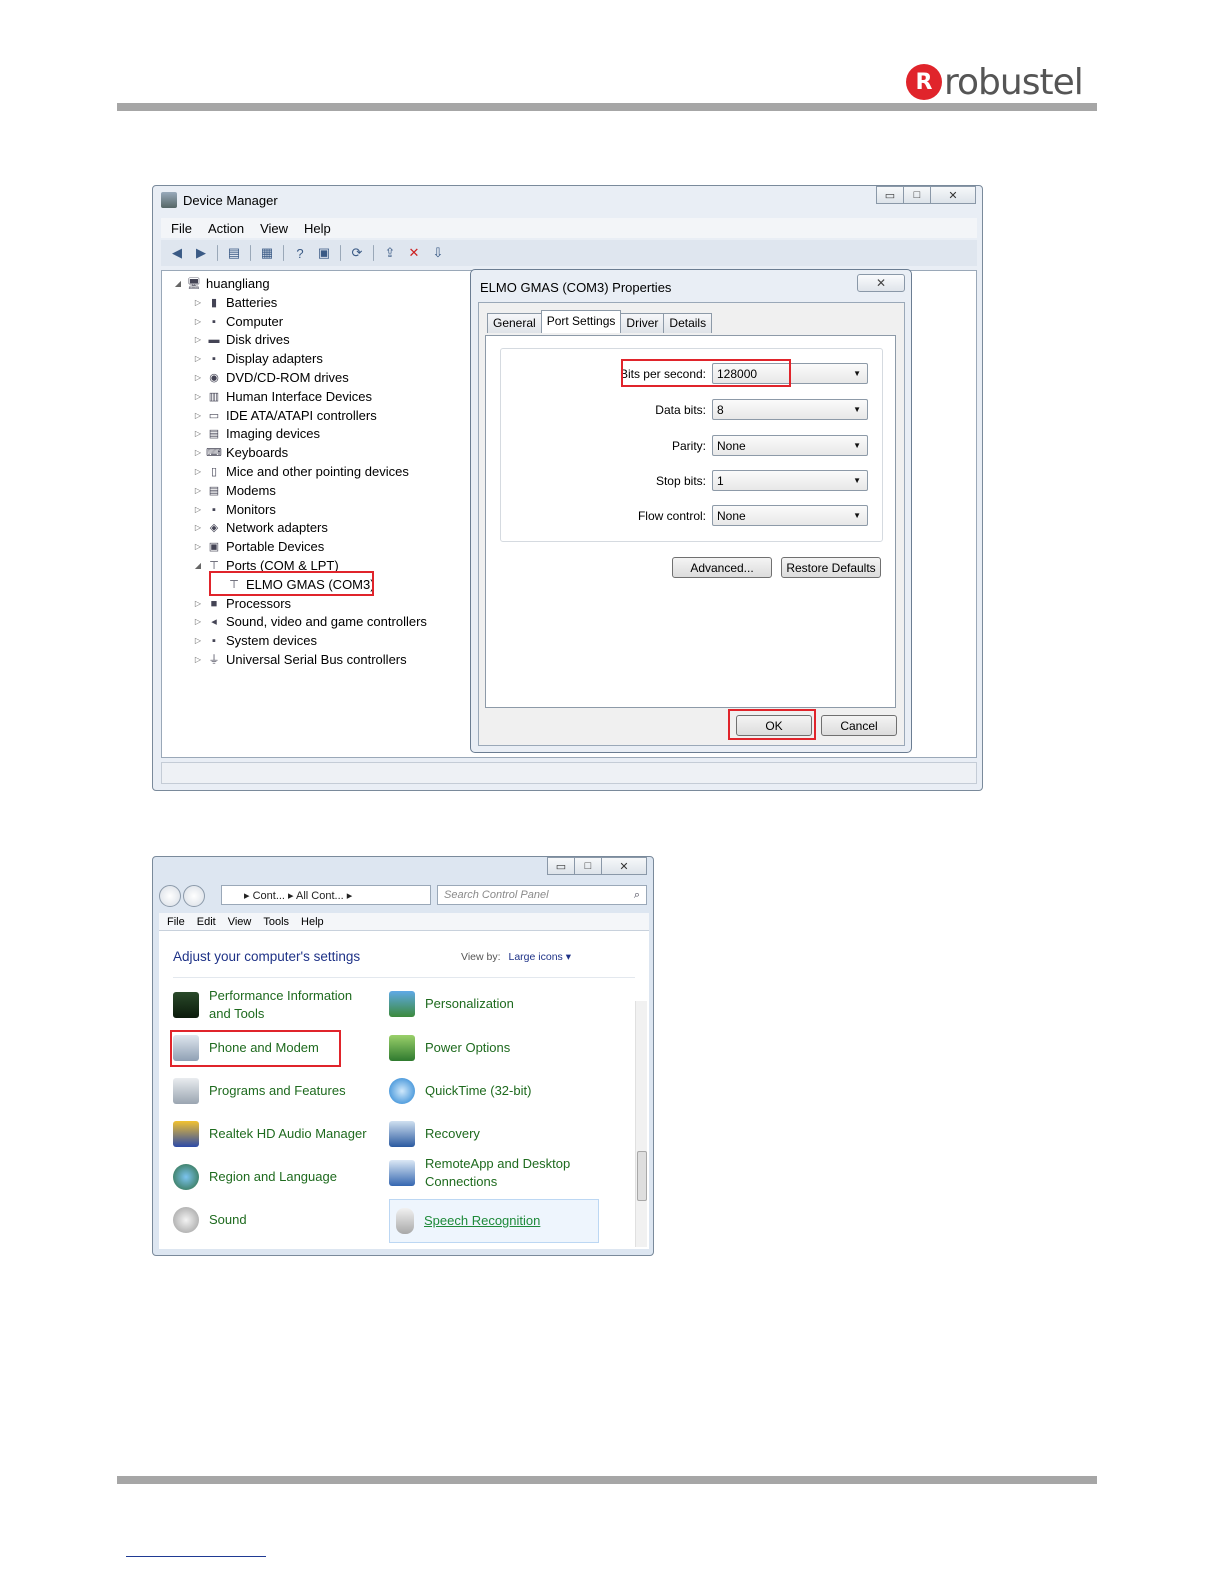  I want to click on tree-item: ▷ ■ Processors, so click(299, 604).